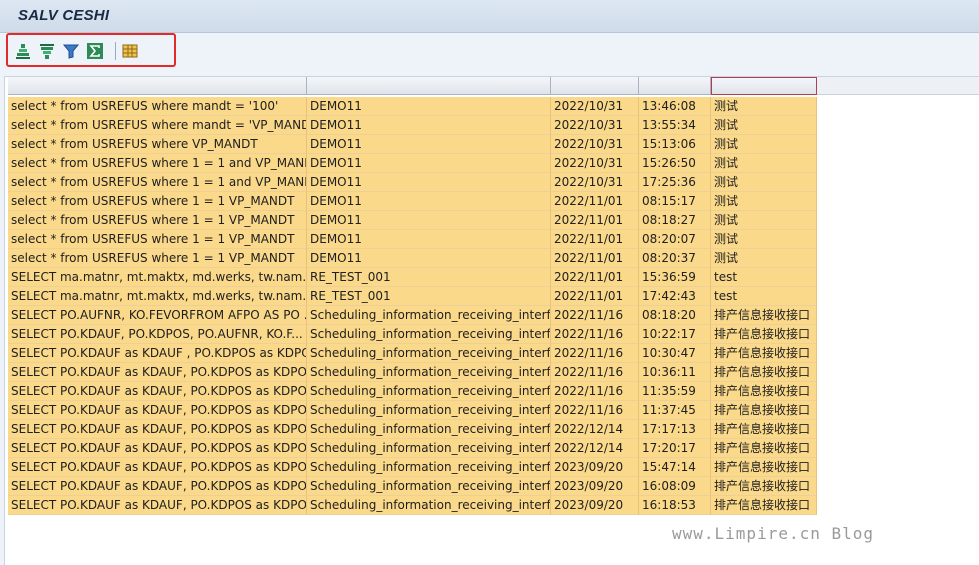 The width and height of the screenshot is (979, 565). What do you see at coordinates (675, 505) in the screenshot?
I see `table-cell: 16:18:53` at bounding box center [675, 505].